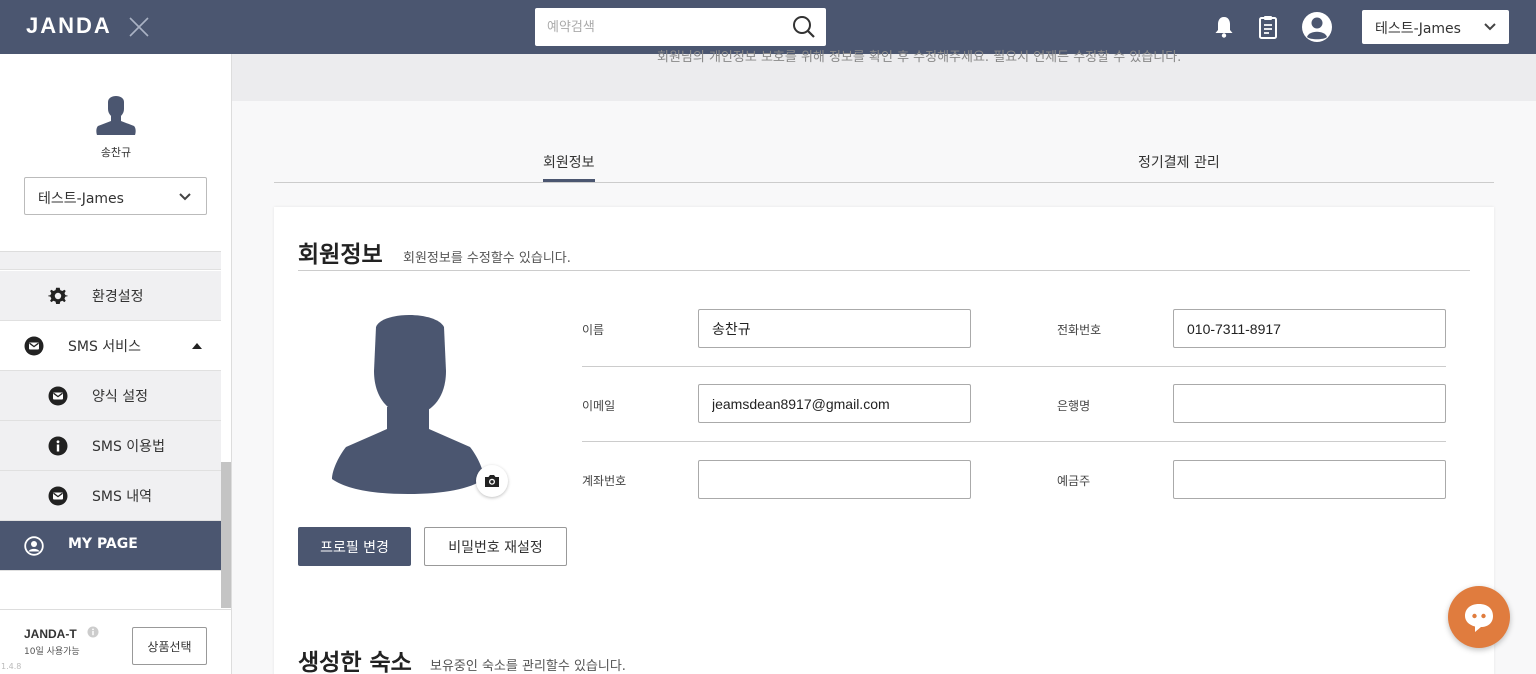 The image size is (1536, 674). What do you see at coordinates (81, 199) in the screenshot?
I see `sidebar-account-select-value: 테스트-James` at bounding box center [81, 199].